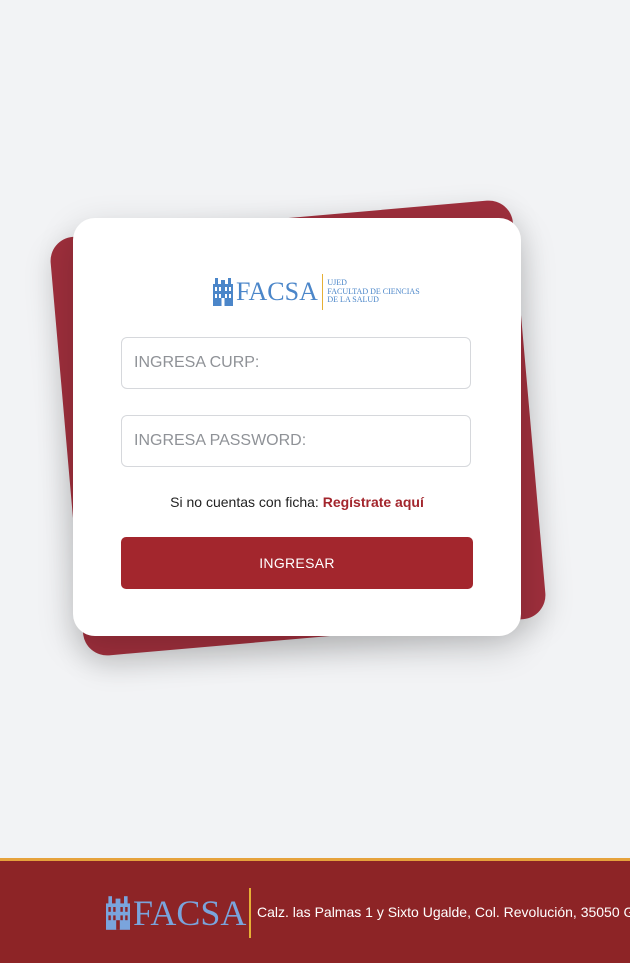  Describe the element at coordinates (373, 292) in the screenshot. I see `logo-subtext: UJED Facultad de Ciencias de la Salud` at that location.